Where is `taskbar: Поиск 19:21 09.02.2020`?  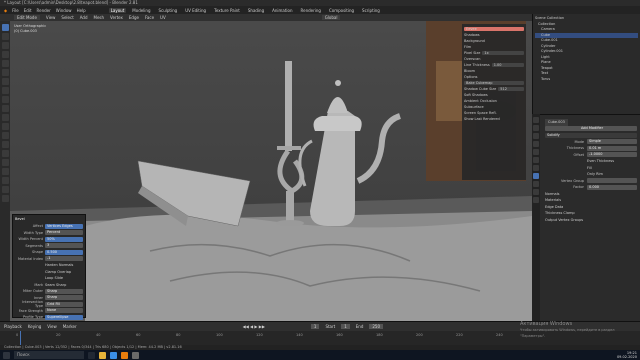 taskbar: Поиск 19:21 09.02.2020 is located at coordinates (320, 355).